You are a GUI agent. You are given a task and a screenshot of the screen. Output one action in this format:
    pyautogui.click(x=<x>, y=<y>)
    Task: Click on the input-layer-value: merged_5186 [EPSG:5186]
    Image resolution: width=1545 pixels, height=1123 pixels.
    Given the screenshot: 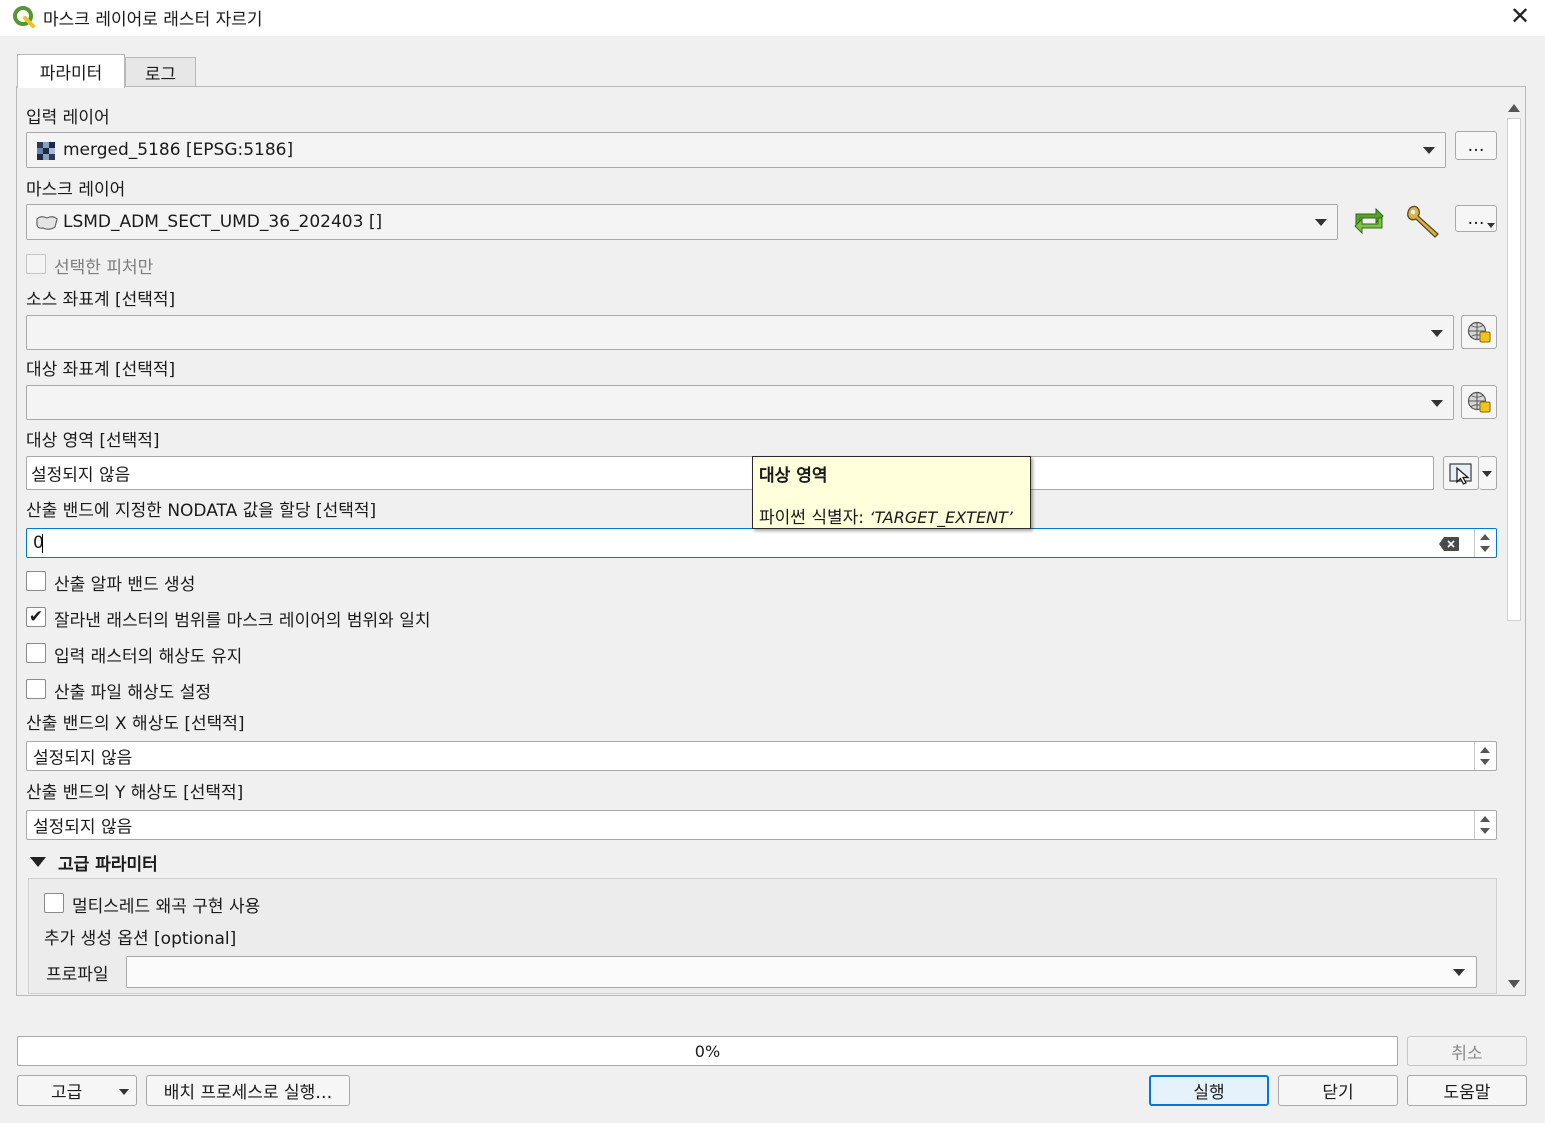 What is the action you would take?
    pyautogui.click(x=178, y=150)
    